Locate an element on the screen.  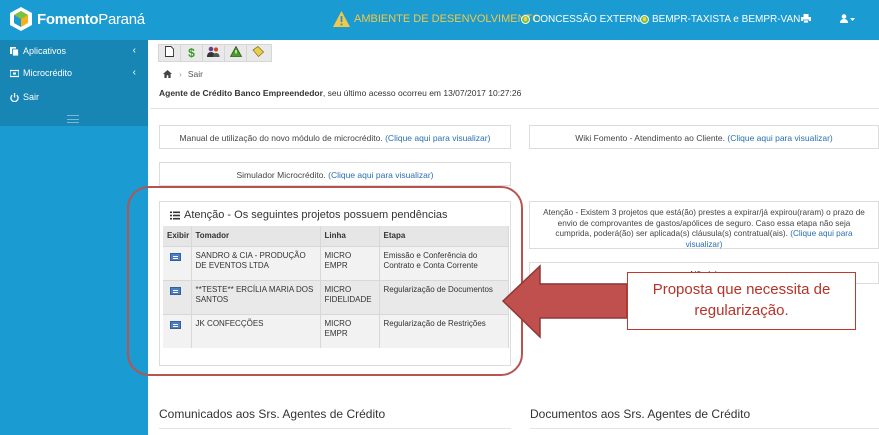
annotation-callout: Proposta que necessita de regularização. is located at coordinates (741, 301).